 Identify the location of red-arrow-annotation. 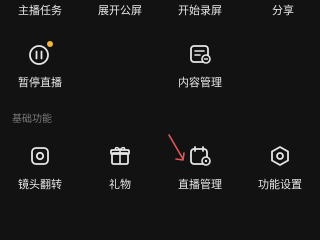
(176, 147).